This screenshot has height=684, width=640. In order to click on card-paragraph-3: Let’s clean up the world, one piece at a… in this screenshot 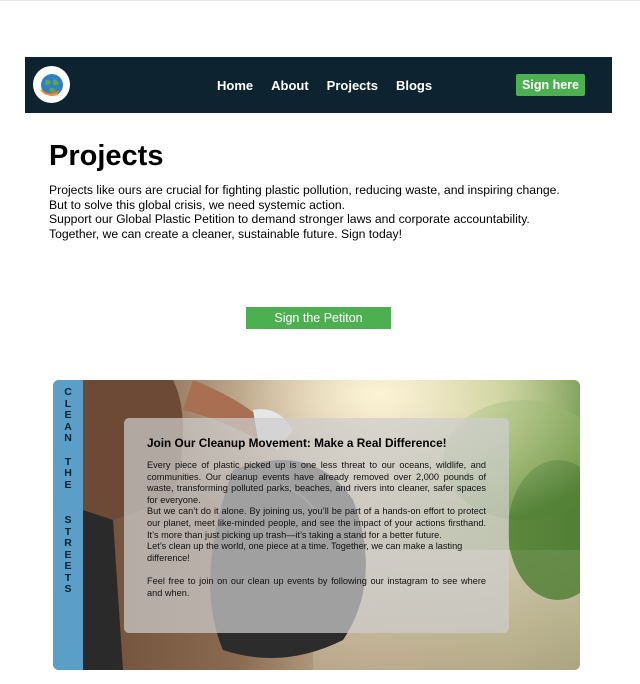, I will do `click(305, 552)`.